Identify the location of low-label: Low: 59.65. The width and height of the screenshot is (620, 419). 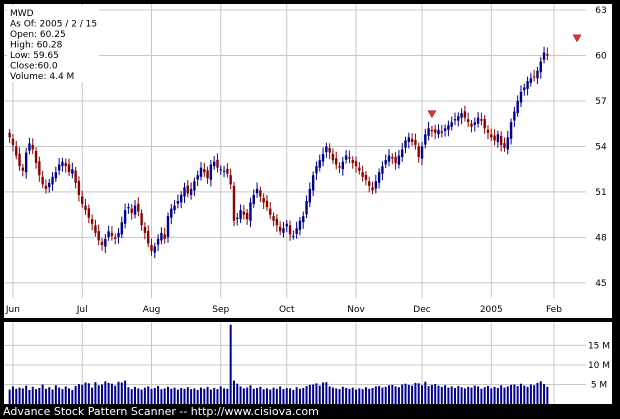
(34, 56).